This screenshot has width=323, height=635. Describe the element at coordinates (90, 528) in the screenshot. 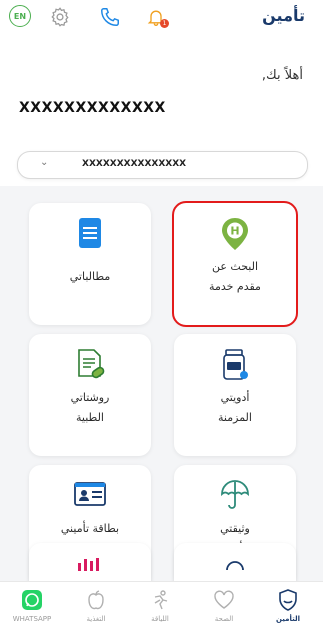

I see `service-label-line1: بطاقة تأميني` at that location.